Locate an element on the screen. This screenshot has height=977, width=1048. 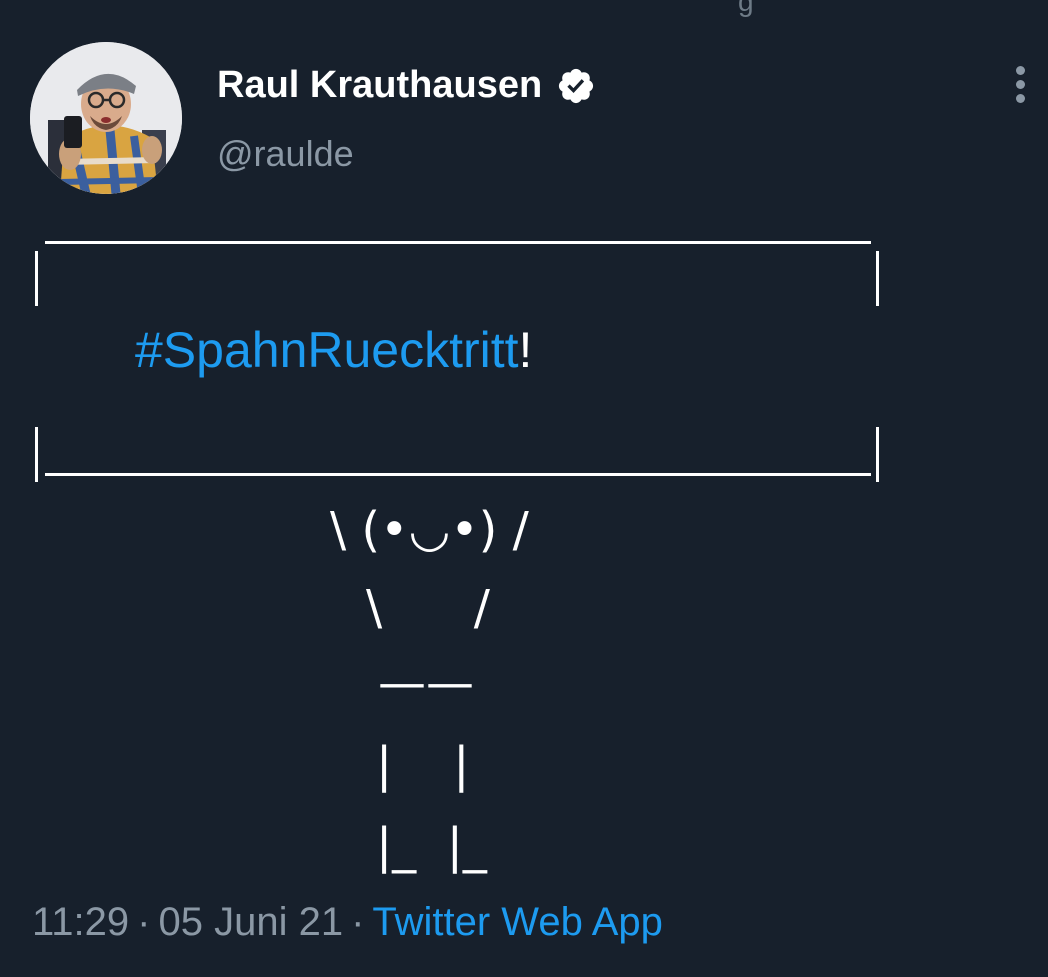
author-handle: @raulde is located at coordinates (285, 154).